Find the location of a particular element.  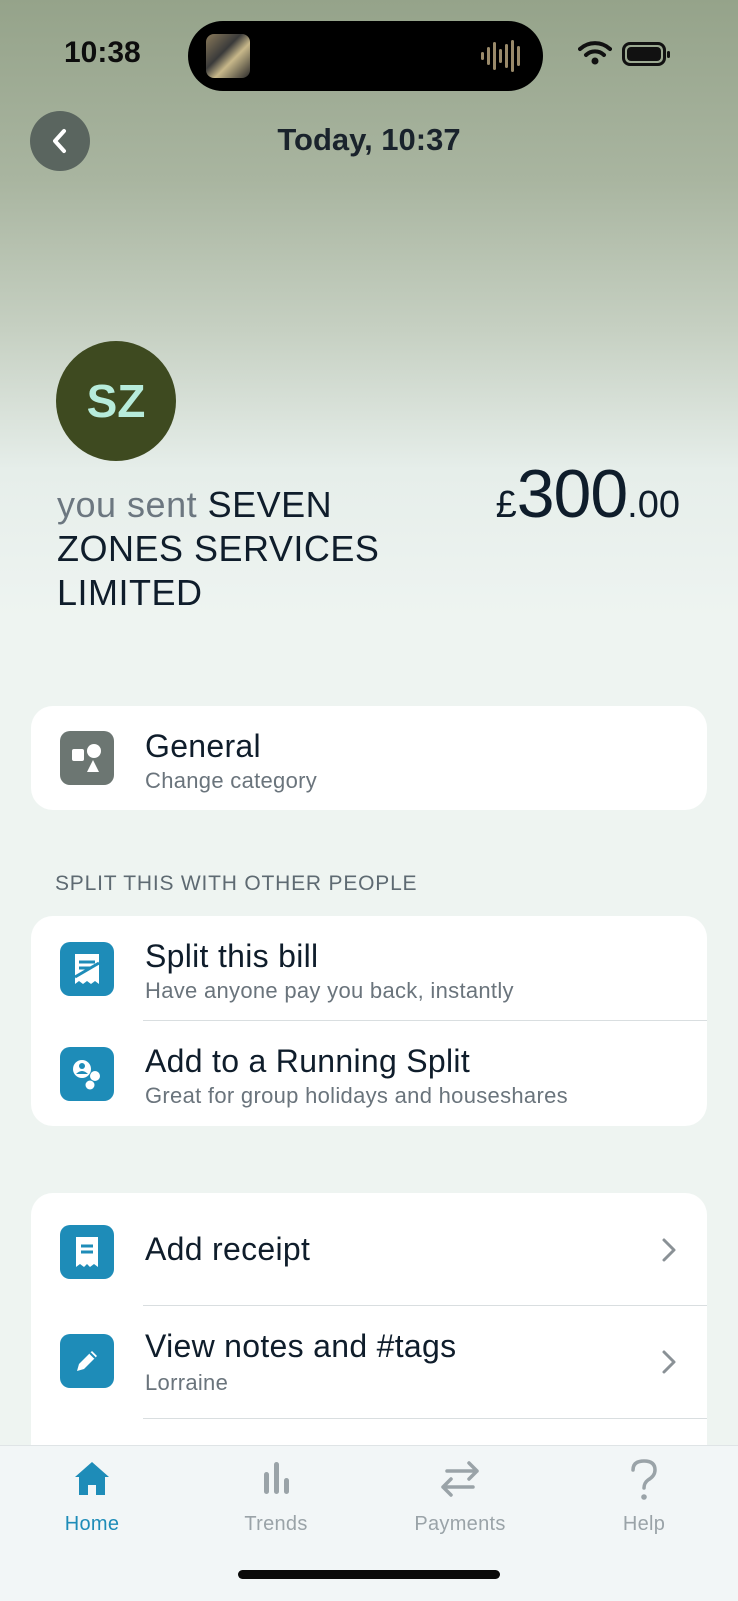

battery-icon is located at coordinates (646, 54).